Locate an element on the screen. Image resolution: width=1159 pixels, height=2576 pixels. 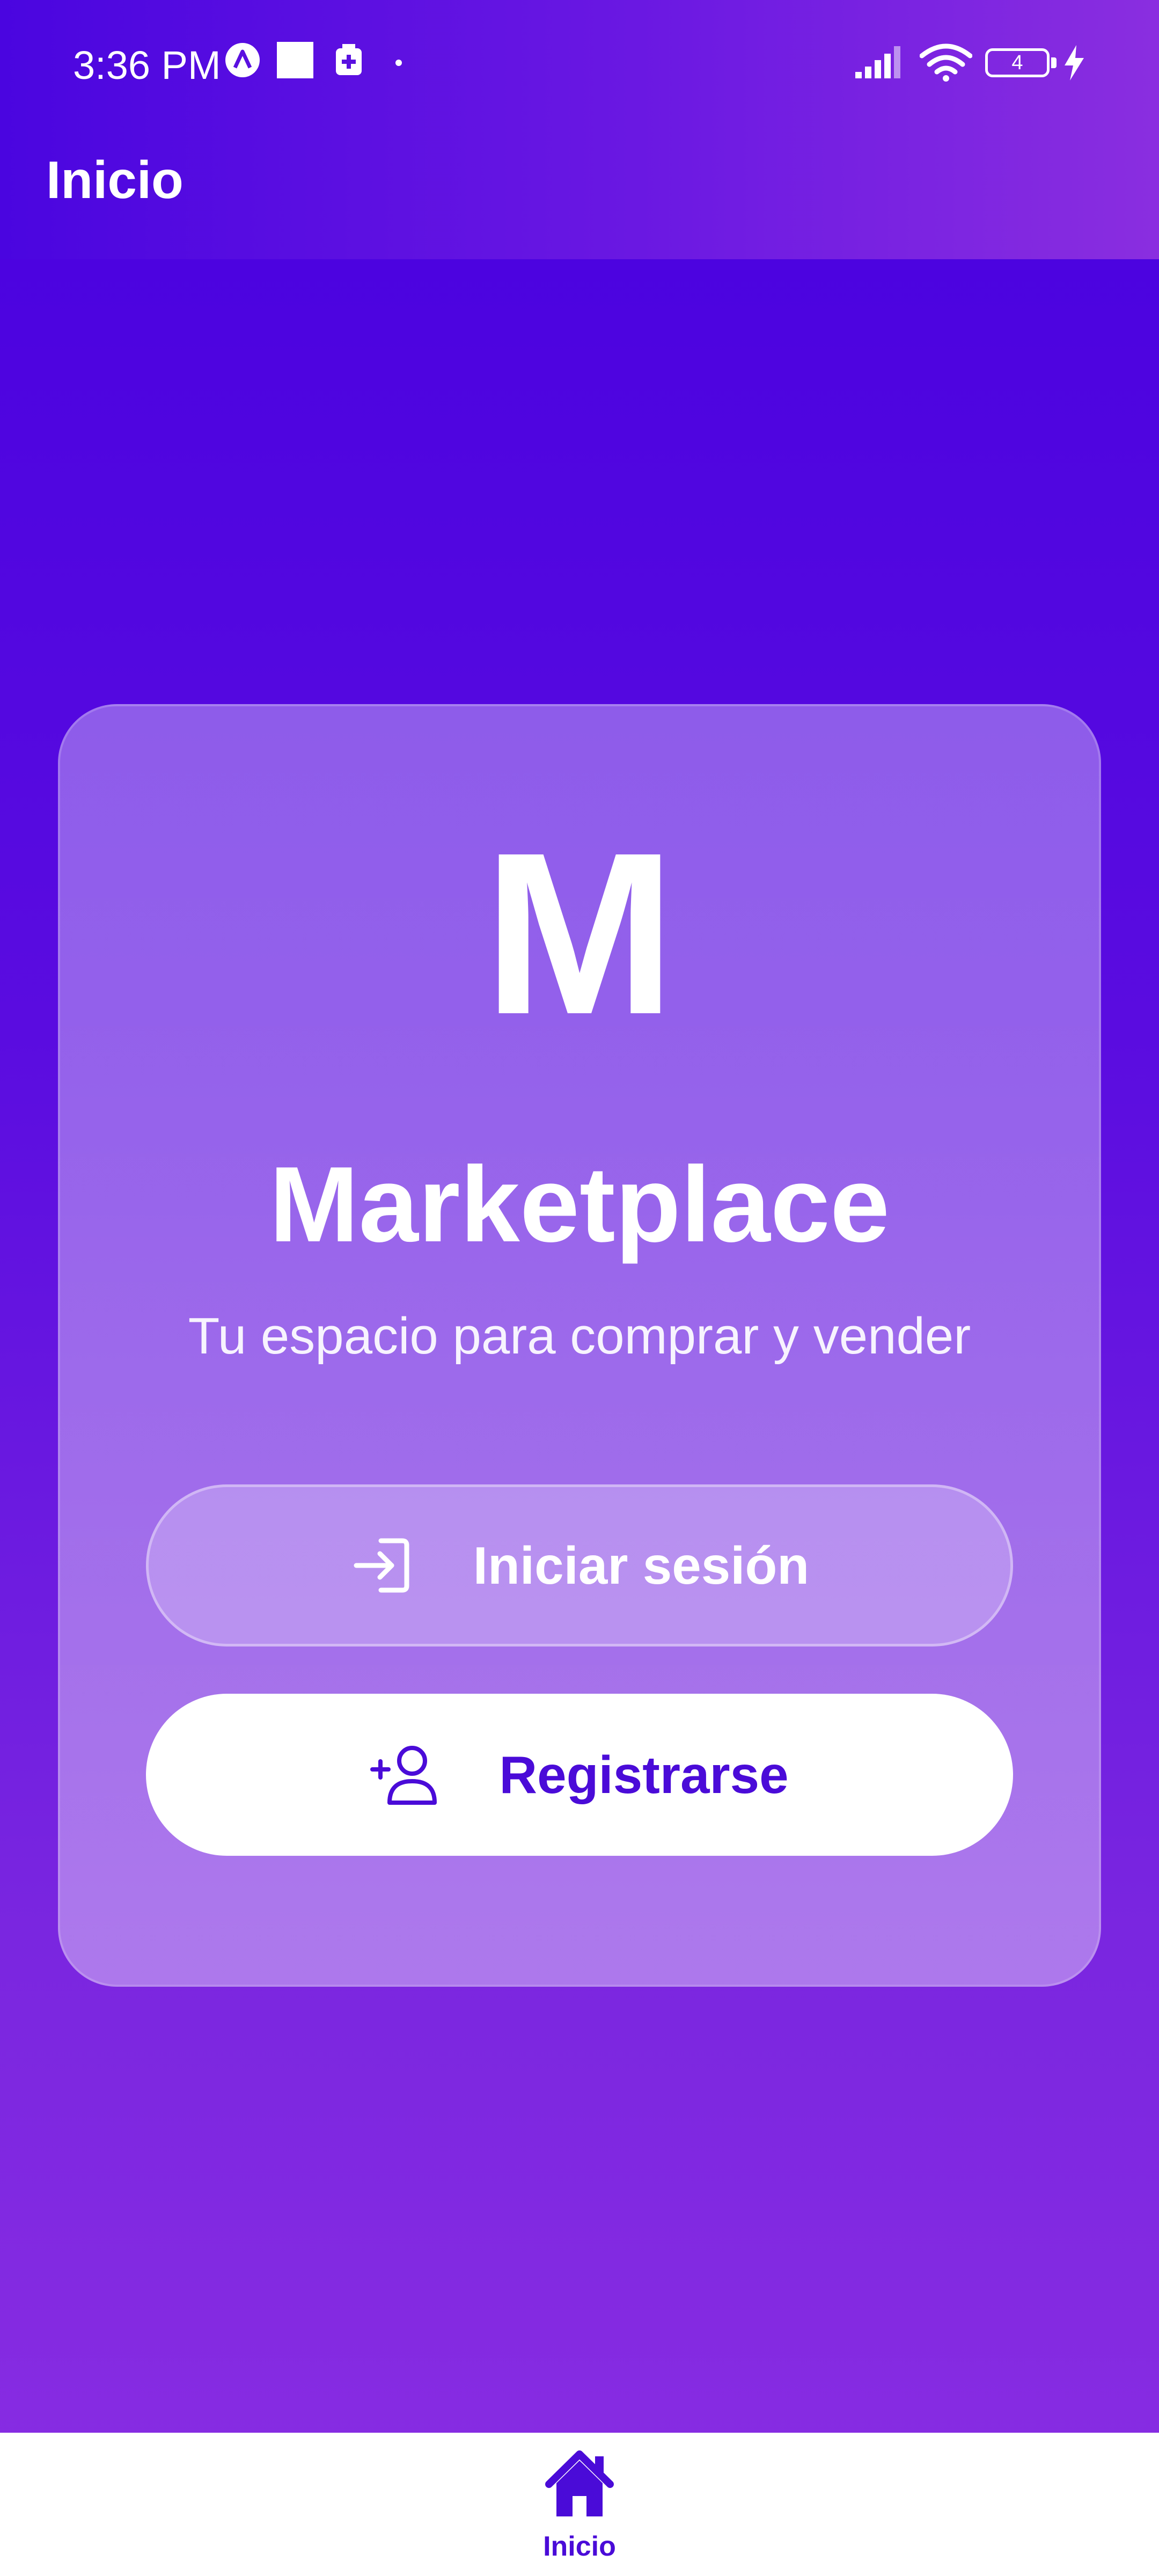
signal-icon is located at coordinates (877, 62).